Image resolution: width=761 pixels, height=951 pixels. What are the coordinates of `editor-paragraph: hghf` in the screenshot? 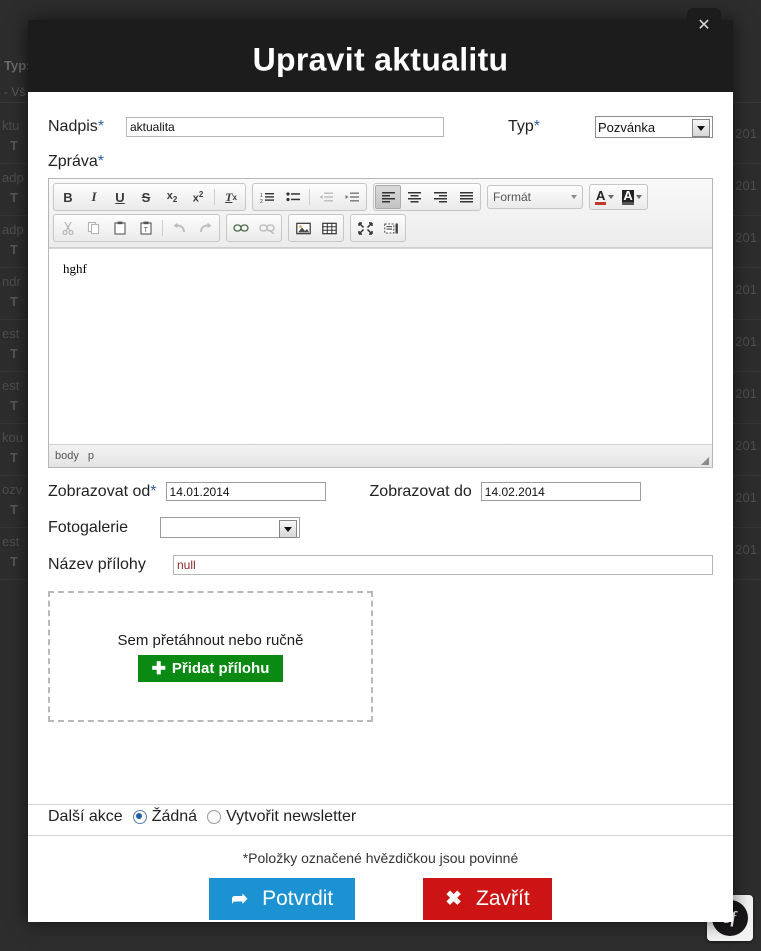 It's located at (75, 268).